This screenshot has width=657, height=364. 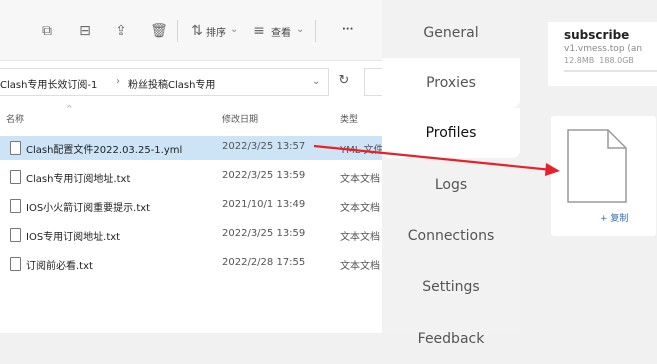 What do you see at coordinates (451, 287) in the screenshot?
I see `menu-item-settings: Settings` at bounding box center [451, 287].